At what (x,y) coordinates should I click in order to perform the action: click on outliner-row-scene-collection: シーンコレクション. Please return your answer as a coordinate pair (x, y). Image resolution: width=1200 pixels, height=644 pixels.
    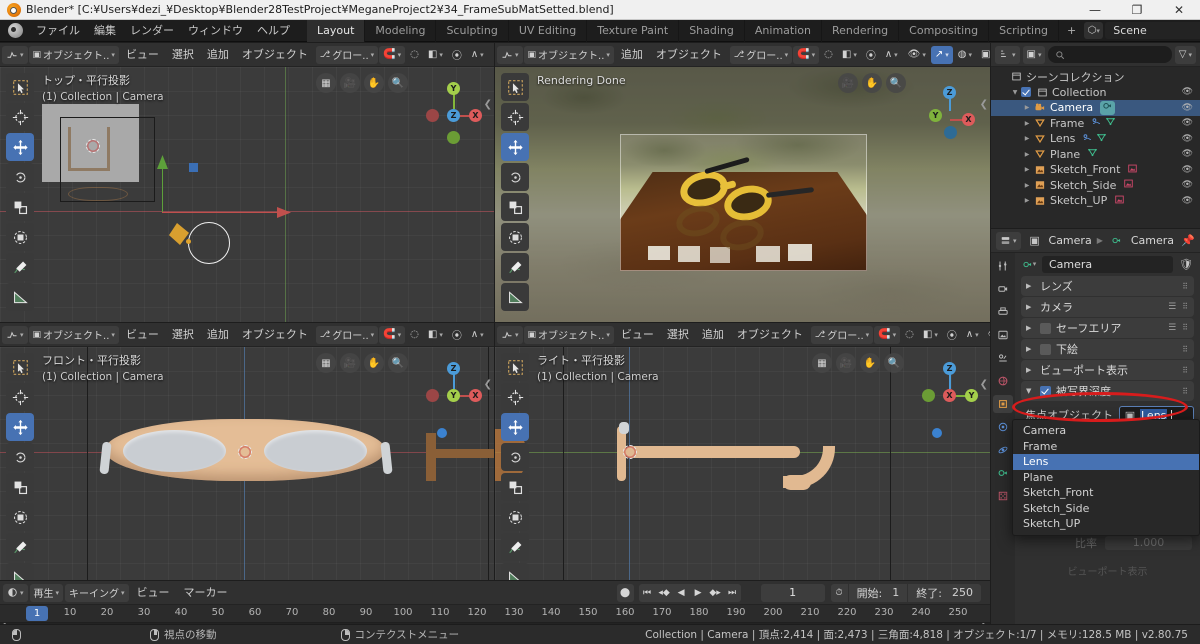
    Looking at the image, I should click on (1095, 77).